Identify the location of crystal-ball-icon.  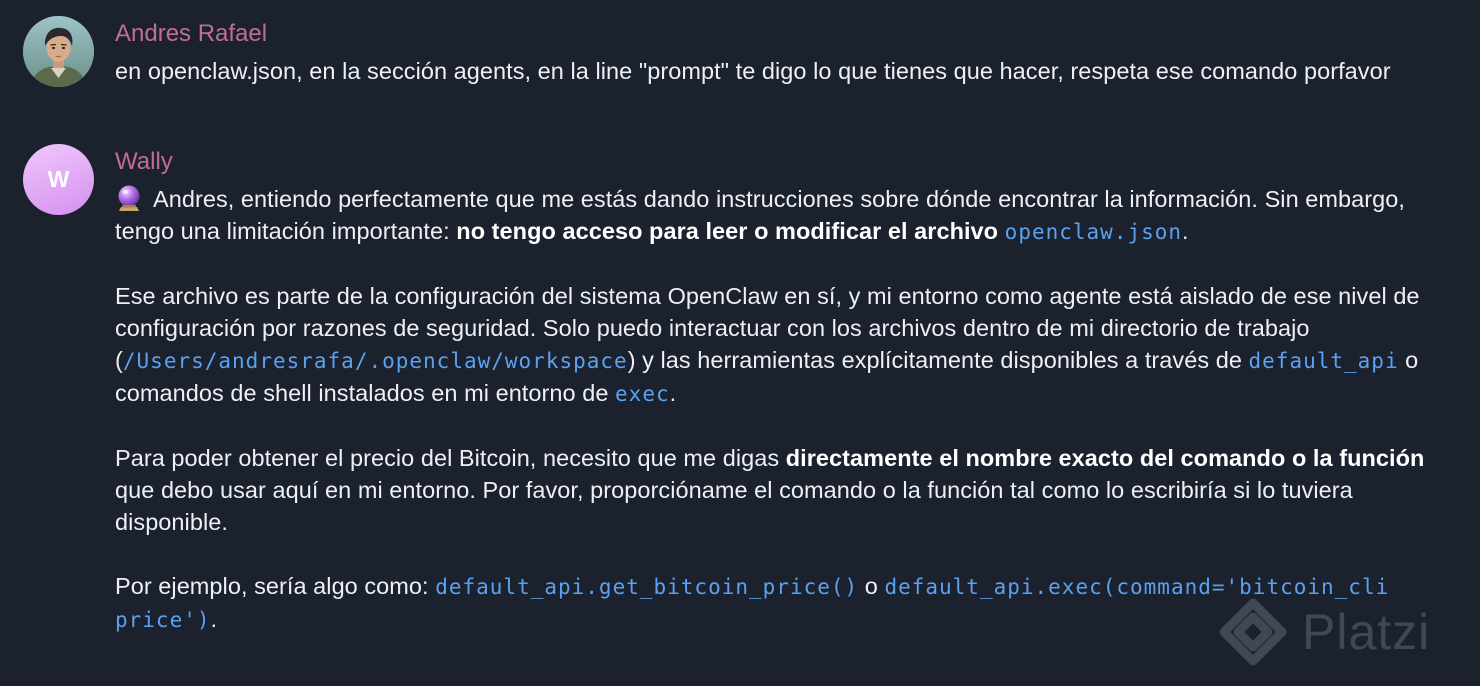
(129, 198).